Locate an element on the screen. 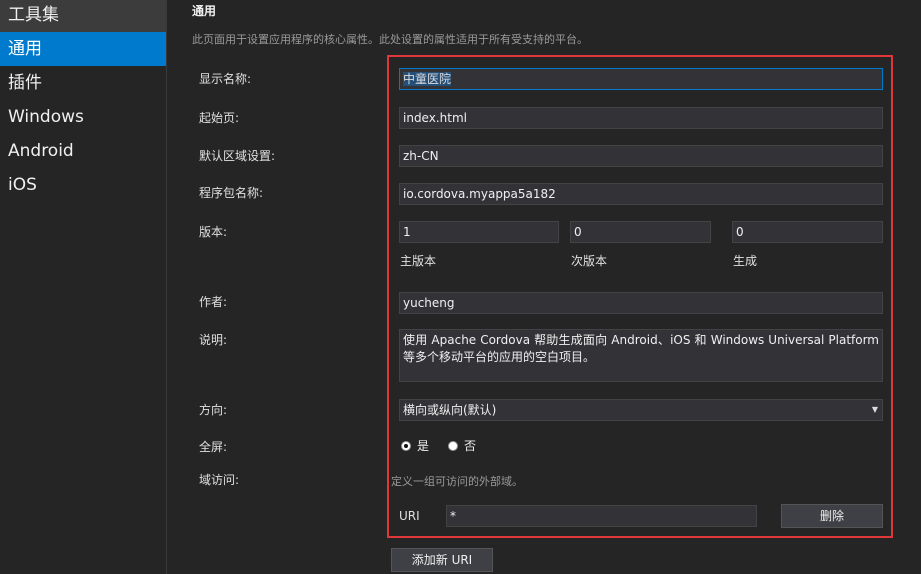 The image size is (921, 574). description-label: 说明: is located at coordinates (213, 340).